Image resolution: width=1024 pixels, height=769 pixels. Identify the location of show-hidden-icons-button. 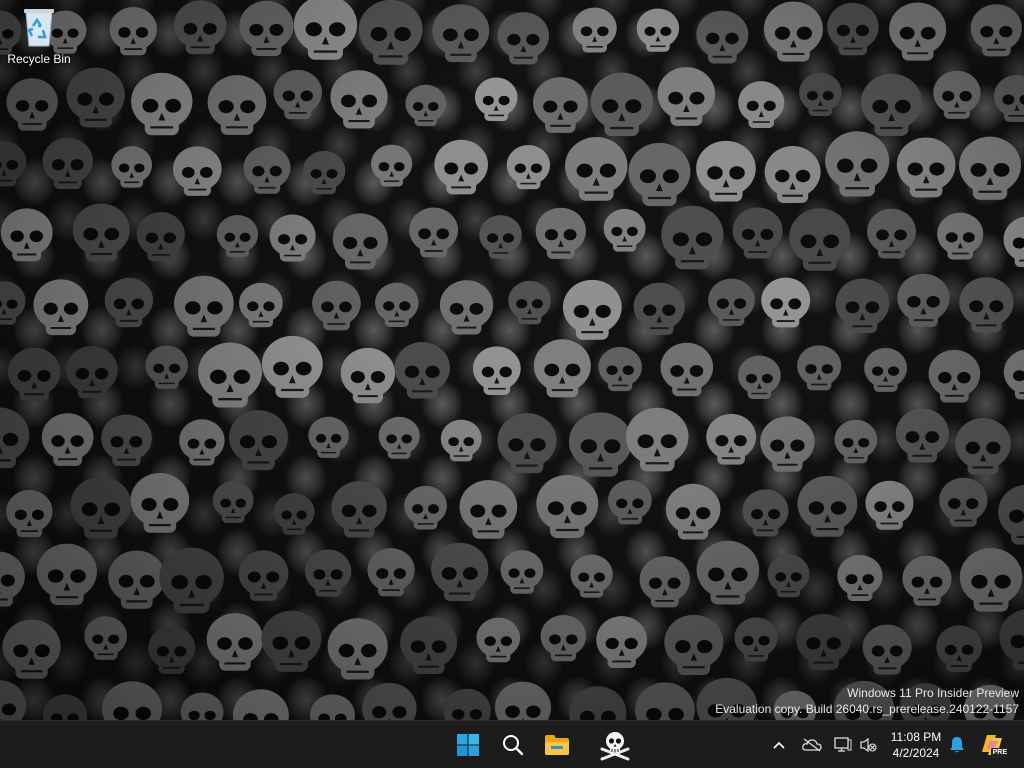
(779, 745).